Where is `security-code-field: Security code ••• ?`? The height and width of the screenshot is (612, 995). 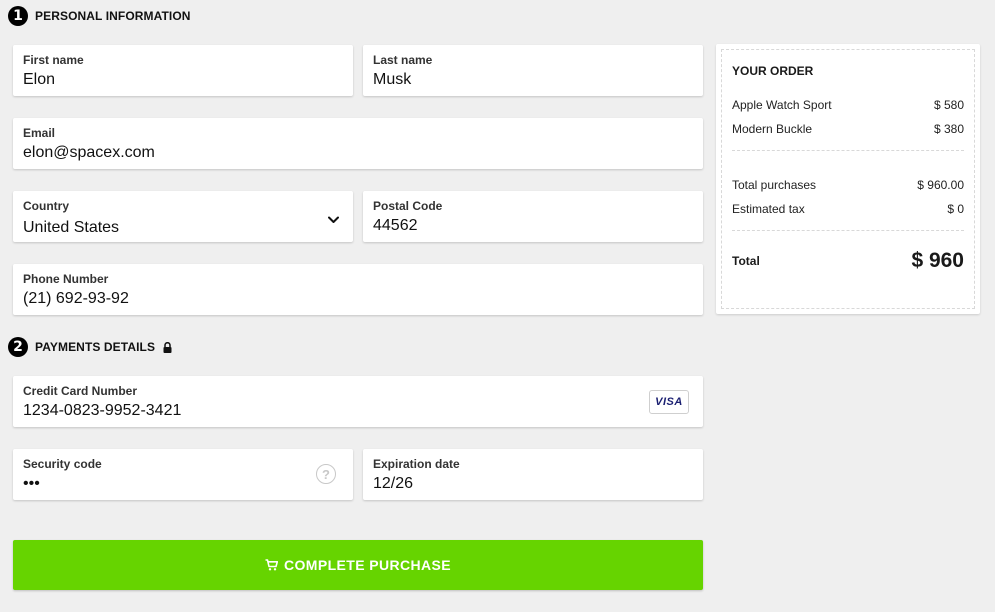 security-code-field: Security code ••• ? is located at coordinates (183, 474).